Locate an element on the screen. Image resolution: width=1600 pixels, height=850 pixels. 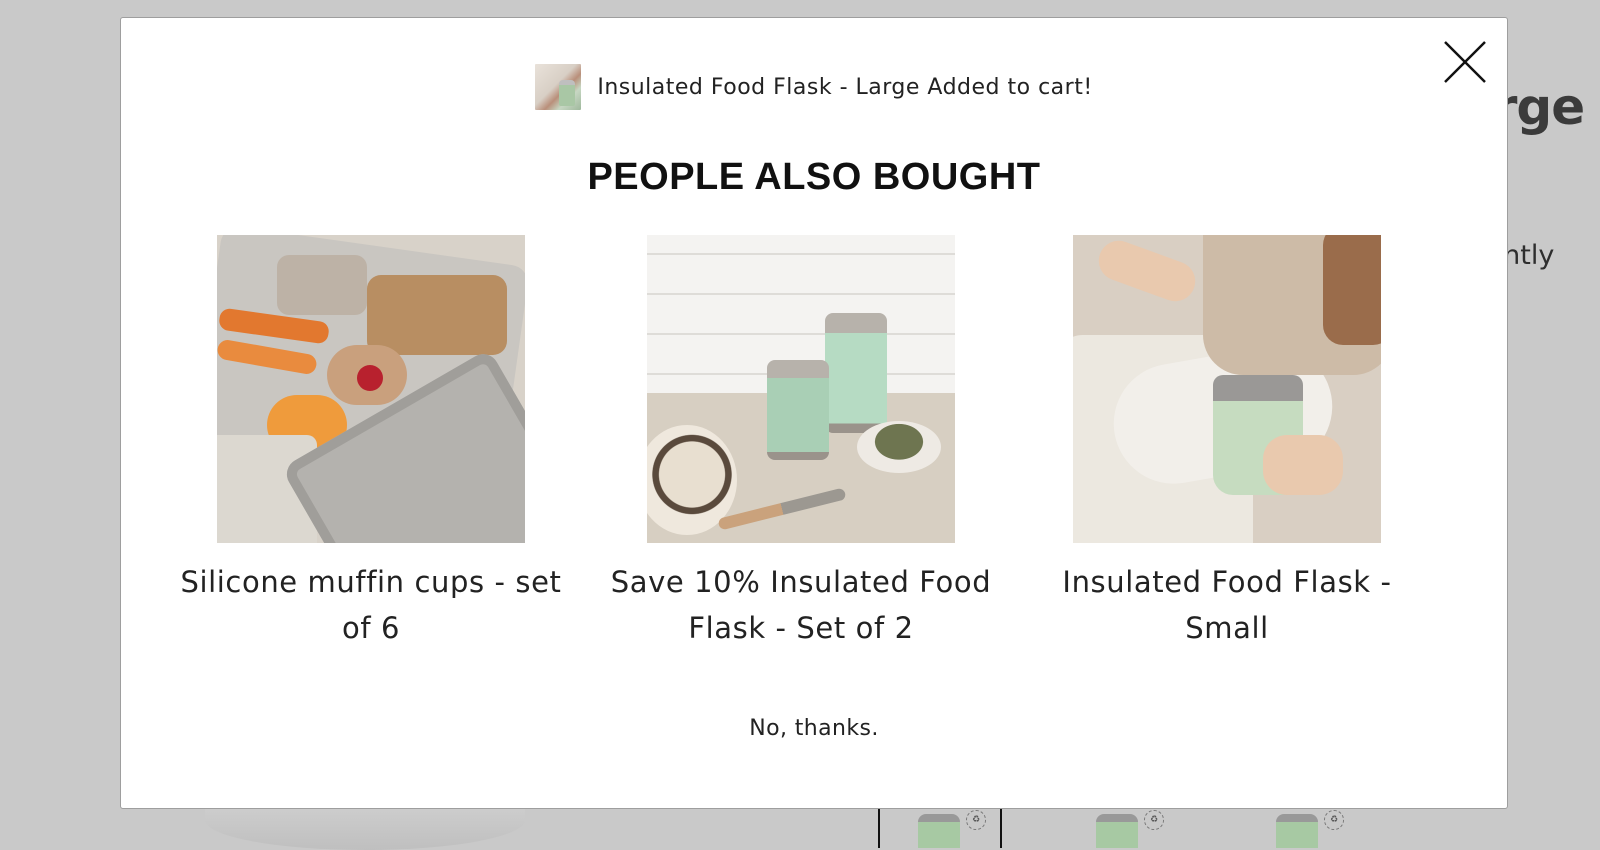
product-name: Silicone muffin cups - set of 6 is located at coordinates (371, 605).